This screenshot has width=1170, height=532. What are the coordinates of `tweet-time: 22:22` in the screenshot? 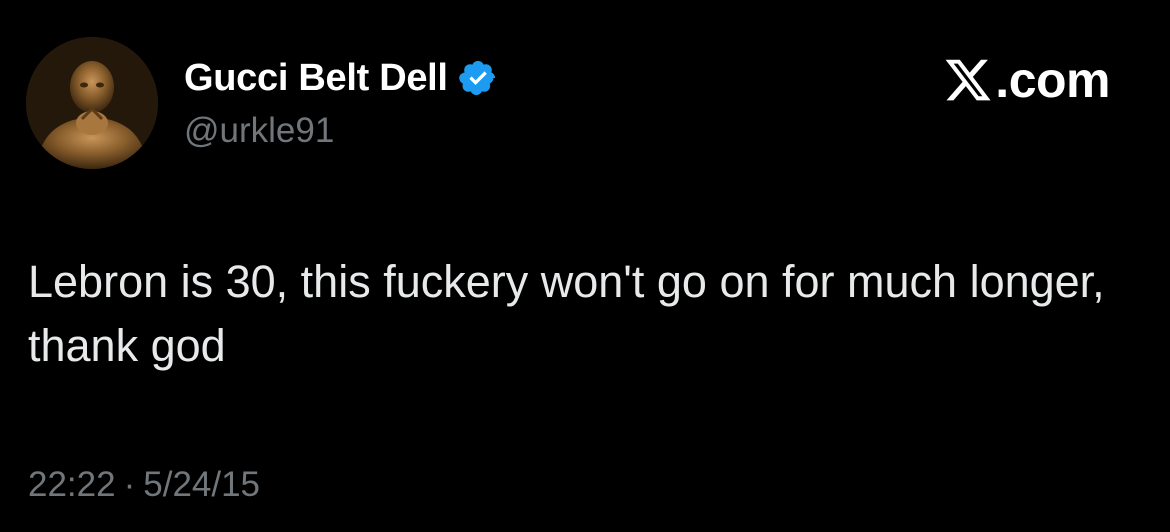 It's located at (72, 484).